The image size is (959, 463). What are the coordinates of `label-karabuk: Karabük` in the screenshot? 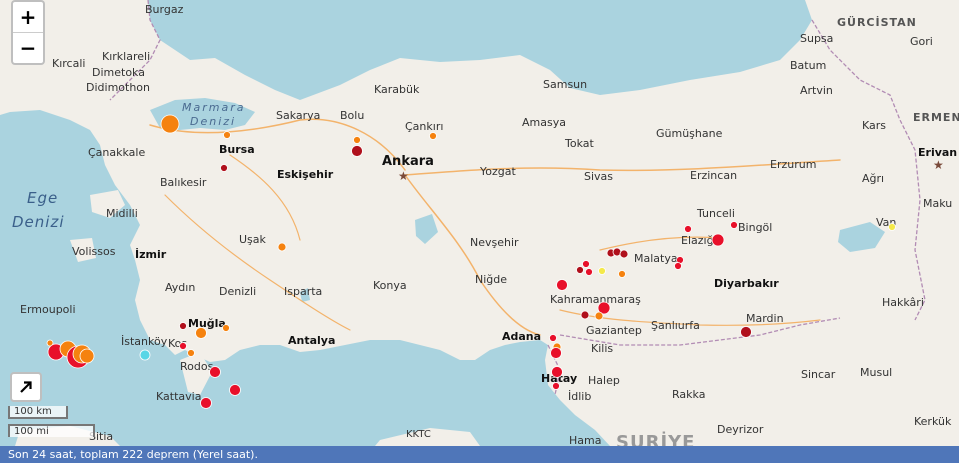 It's located at (397, 89).